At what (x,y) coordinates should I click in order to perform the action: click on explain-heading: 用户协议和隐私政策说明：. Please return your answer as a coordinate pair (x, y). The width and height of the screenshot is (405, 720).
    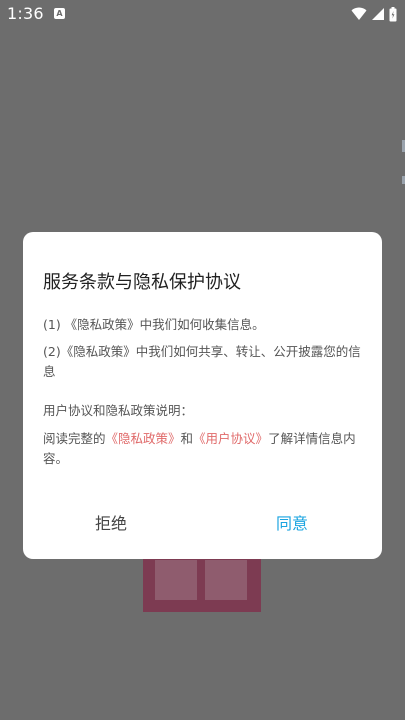
    Looking at the image, I should click on (118, 410).